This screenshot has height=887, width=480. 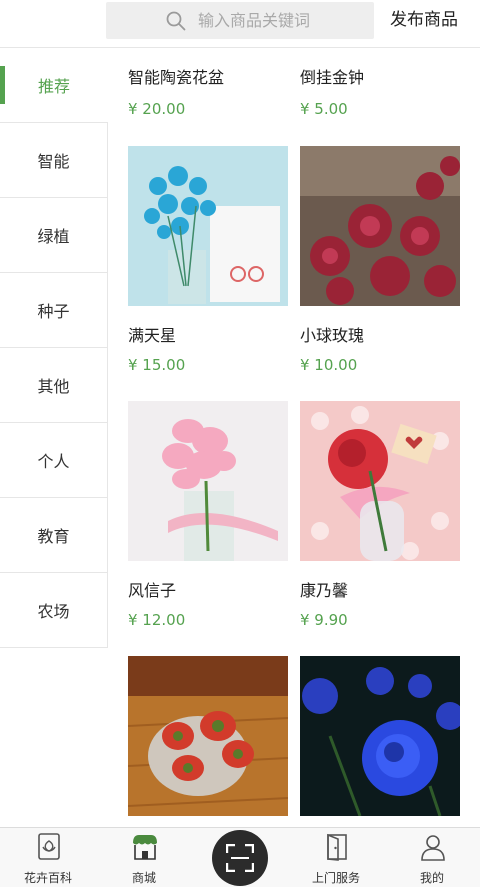 What do you see at coordinates (324, 590) in the screenshot?
I see `product-name: 康乃馨` at bounding box center [324, 590].